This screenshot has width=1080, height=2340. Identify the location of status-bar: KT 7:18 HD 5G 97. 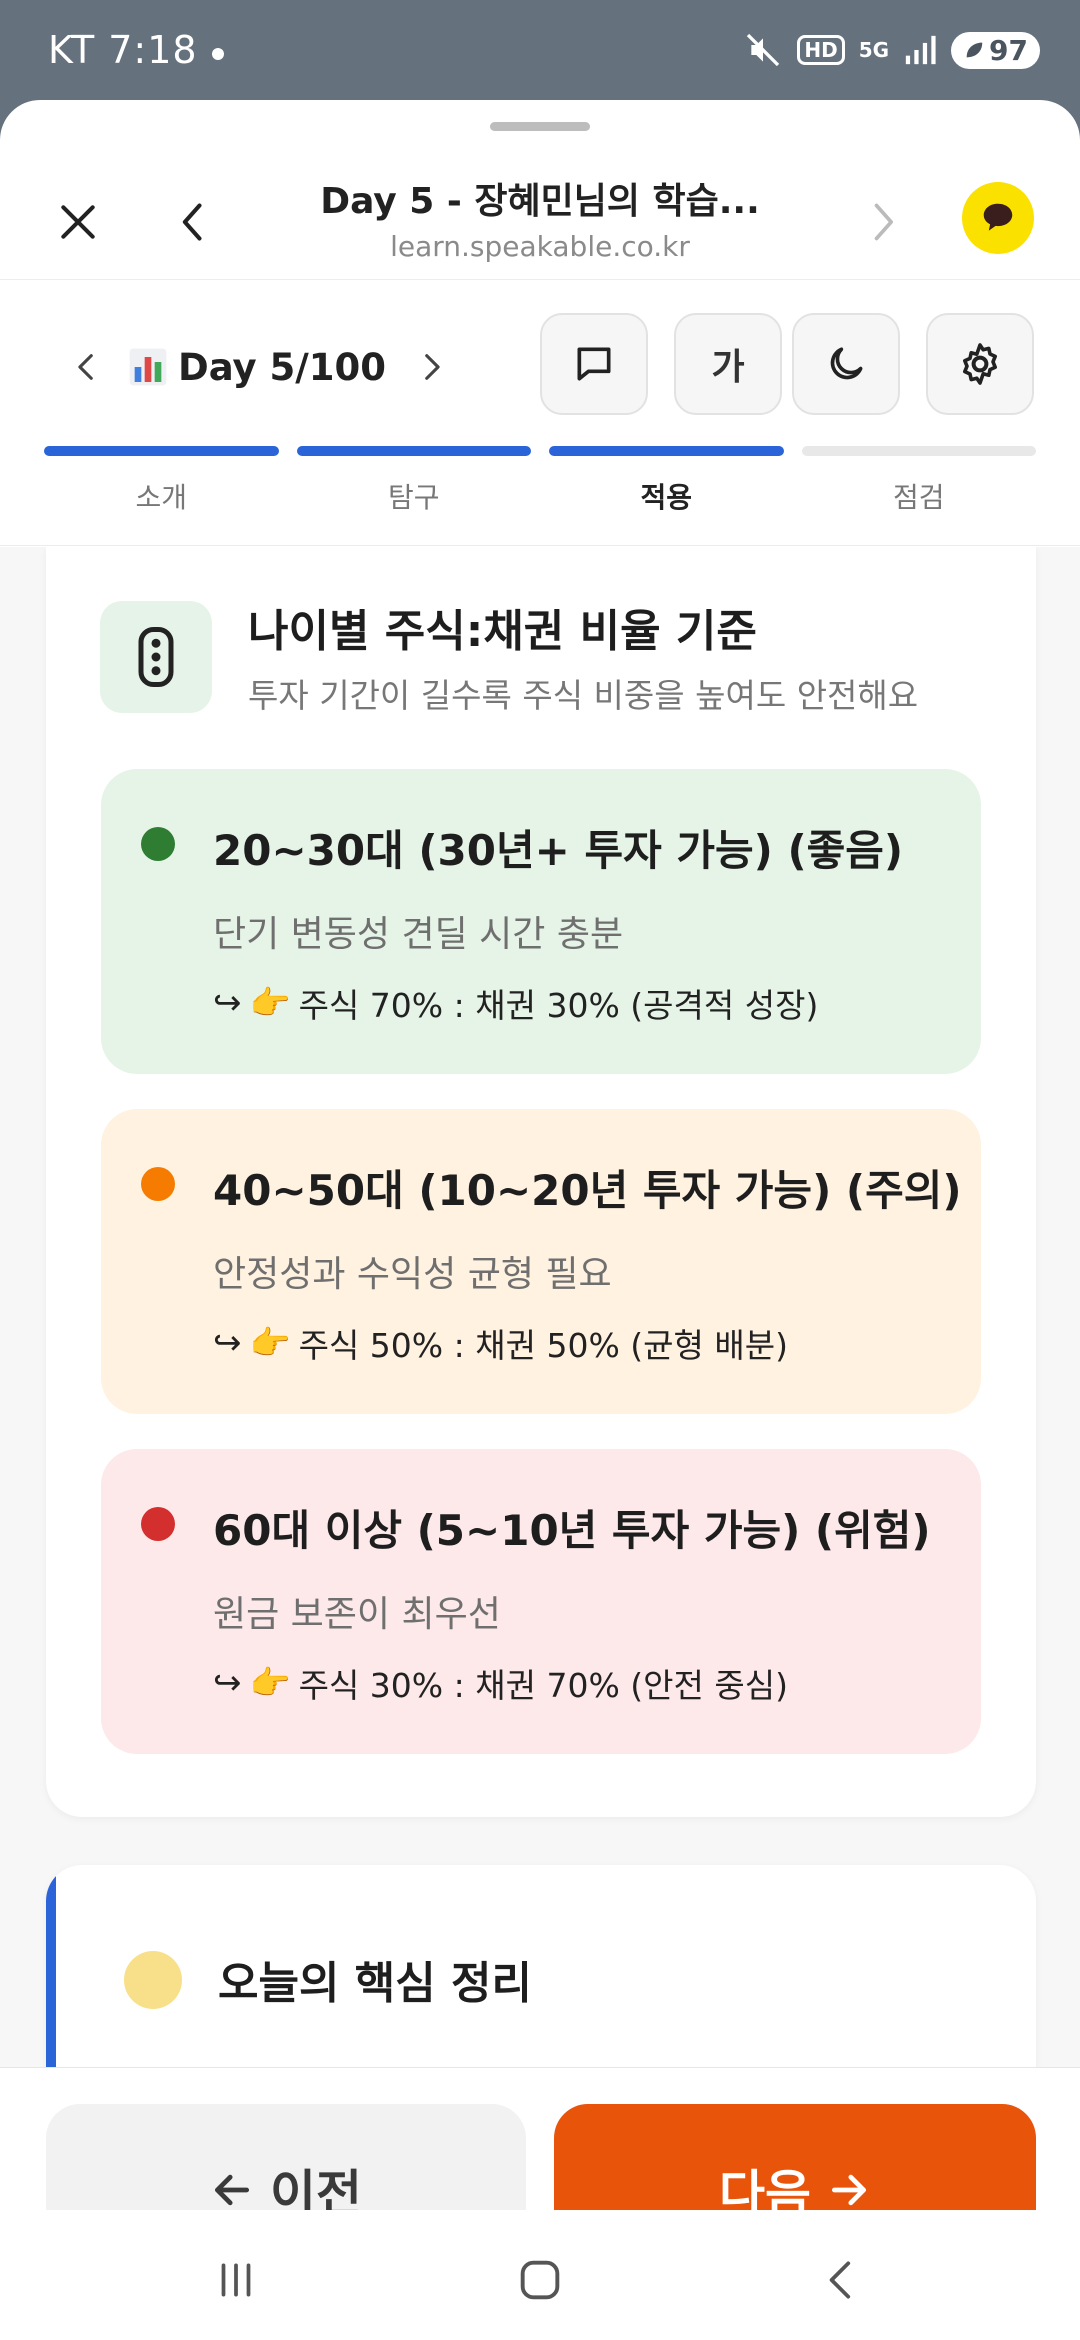
(540, 50).